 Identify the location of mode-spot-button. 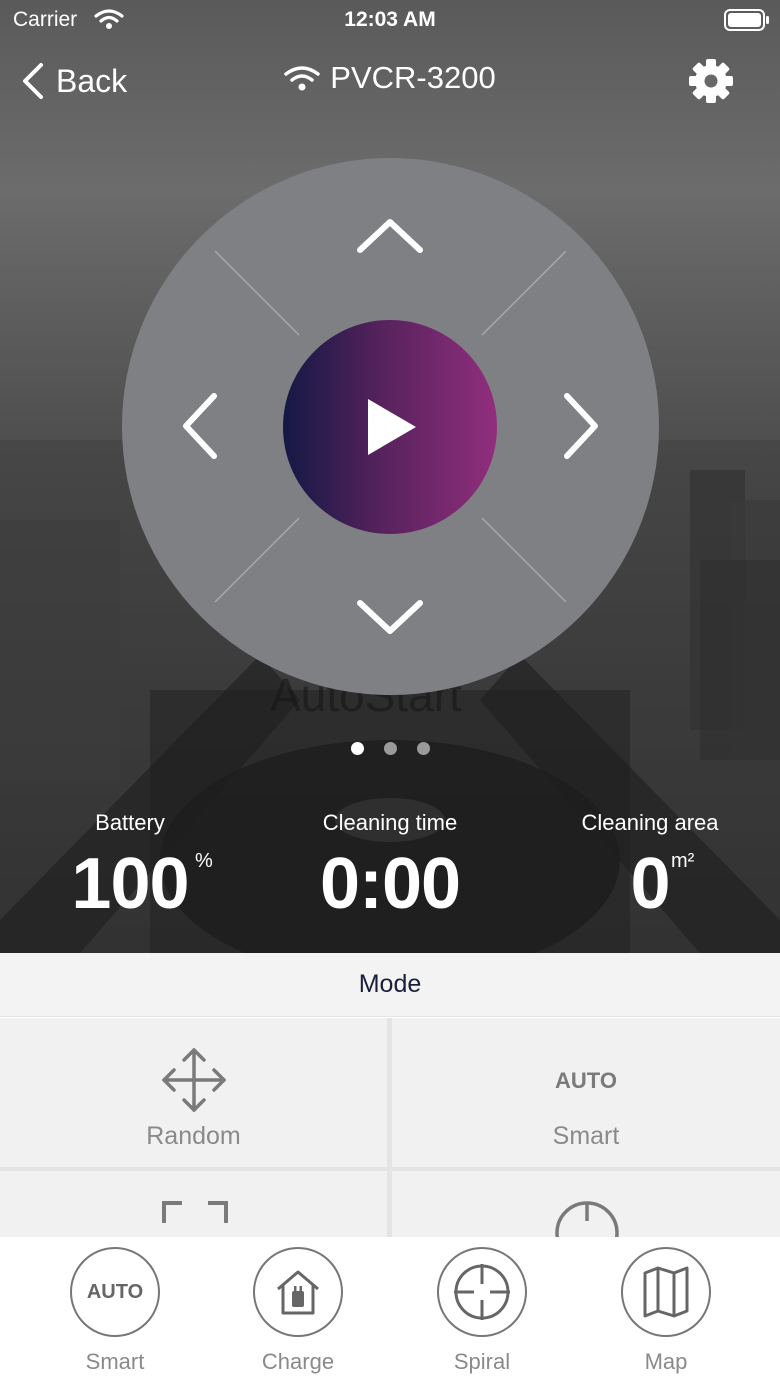
(586, 1204).